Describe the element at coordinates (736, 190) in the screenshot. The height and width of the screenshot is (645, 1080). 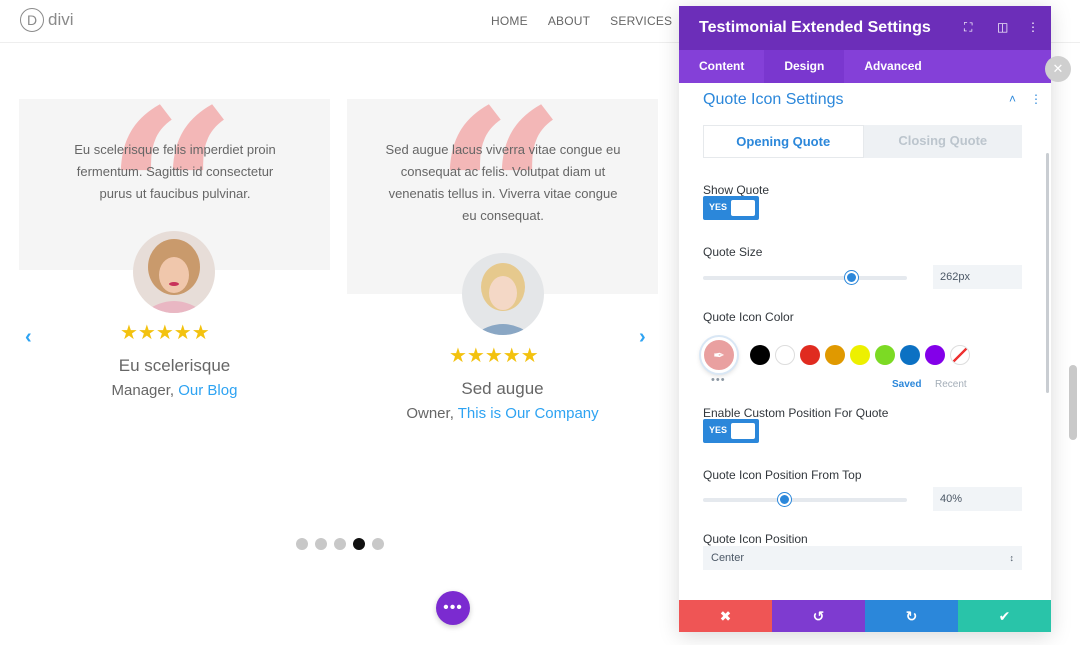
I see `show-quote-label: Show Quote` at that location.